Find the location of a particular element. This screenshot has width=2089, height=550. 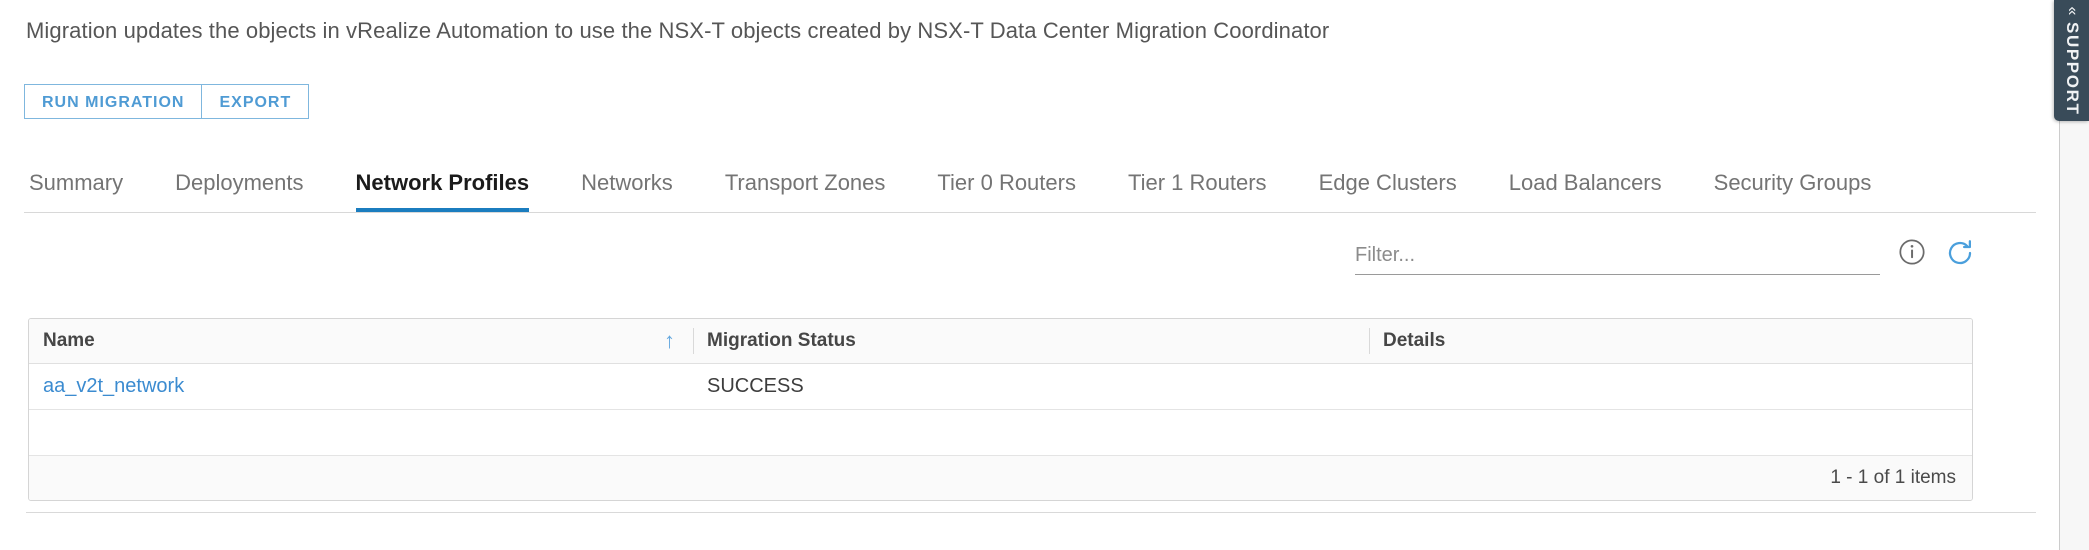

tab-networks: Networks is located at coordinates (627, 188).